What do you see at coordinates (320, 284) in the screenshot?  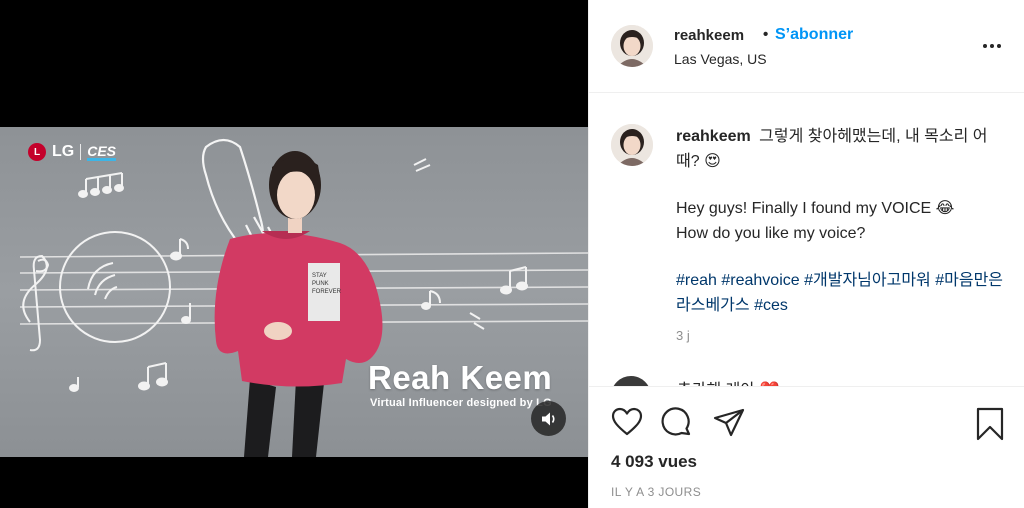 I see `svg-text: PUNK` at bounding box center [320, 284].